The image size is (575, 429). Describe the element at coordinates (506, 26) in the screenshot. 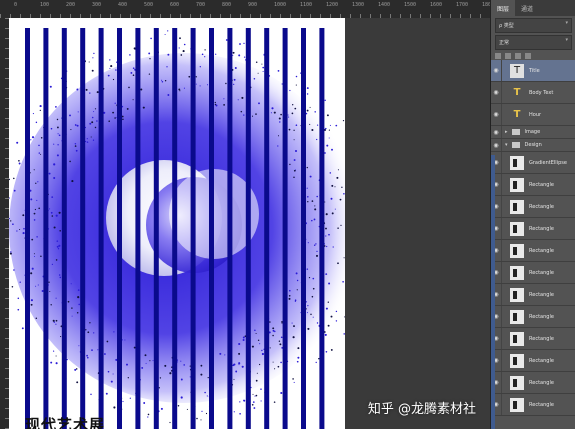

I see `layer-filter-label: ρ 类型` at that location.